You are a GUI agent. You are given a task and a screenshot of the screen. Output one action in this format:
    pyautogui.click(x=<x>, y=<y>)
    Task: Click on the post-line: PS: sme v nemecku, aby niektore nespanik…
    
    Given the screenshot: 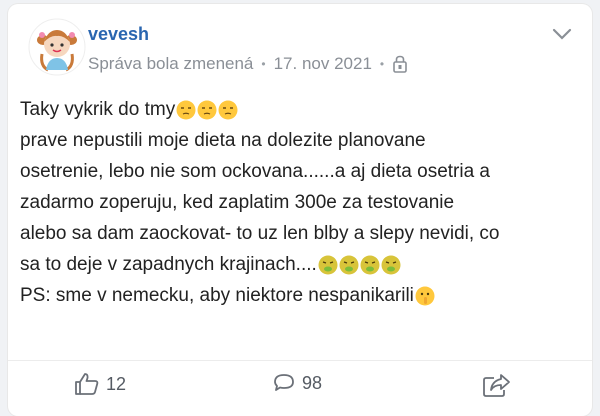 What is the action you would take?
    pyautogui.click(x=300, y=295)
    